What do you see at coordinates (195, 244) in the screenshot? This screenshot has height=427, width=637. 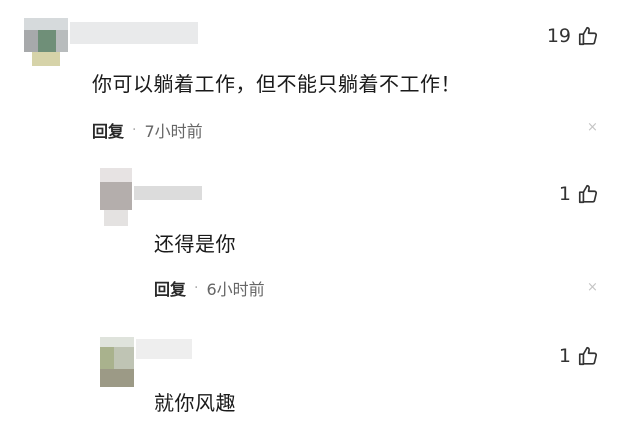 I see `comment-text: 还得是你` at bounding box center [195, 244].